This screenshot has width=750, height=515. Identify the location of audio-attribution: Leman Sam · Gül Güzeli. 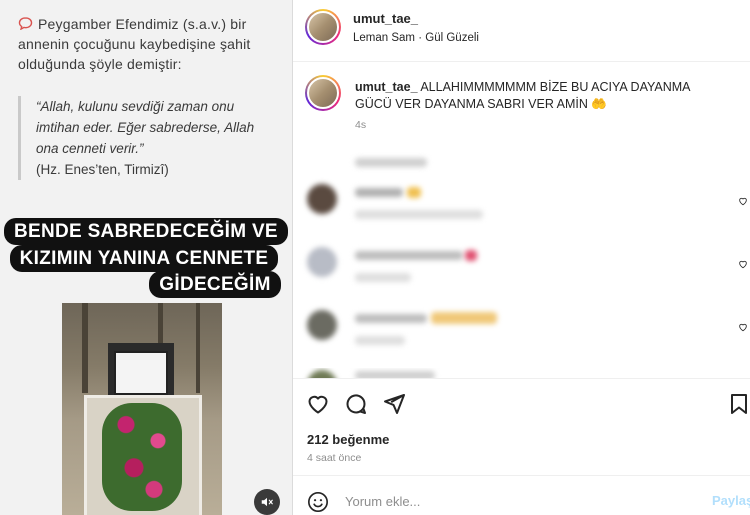
(416, 38).